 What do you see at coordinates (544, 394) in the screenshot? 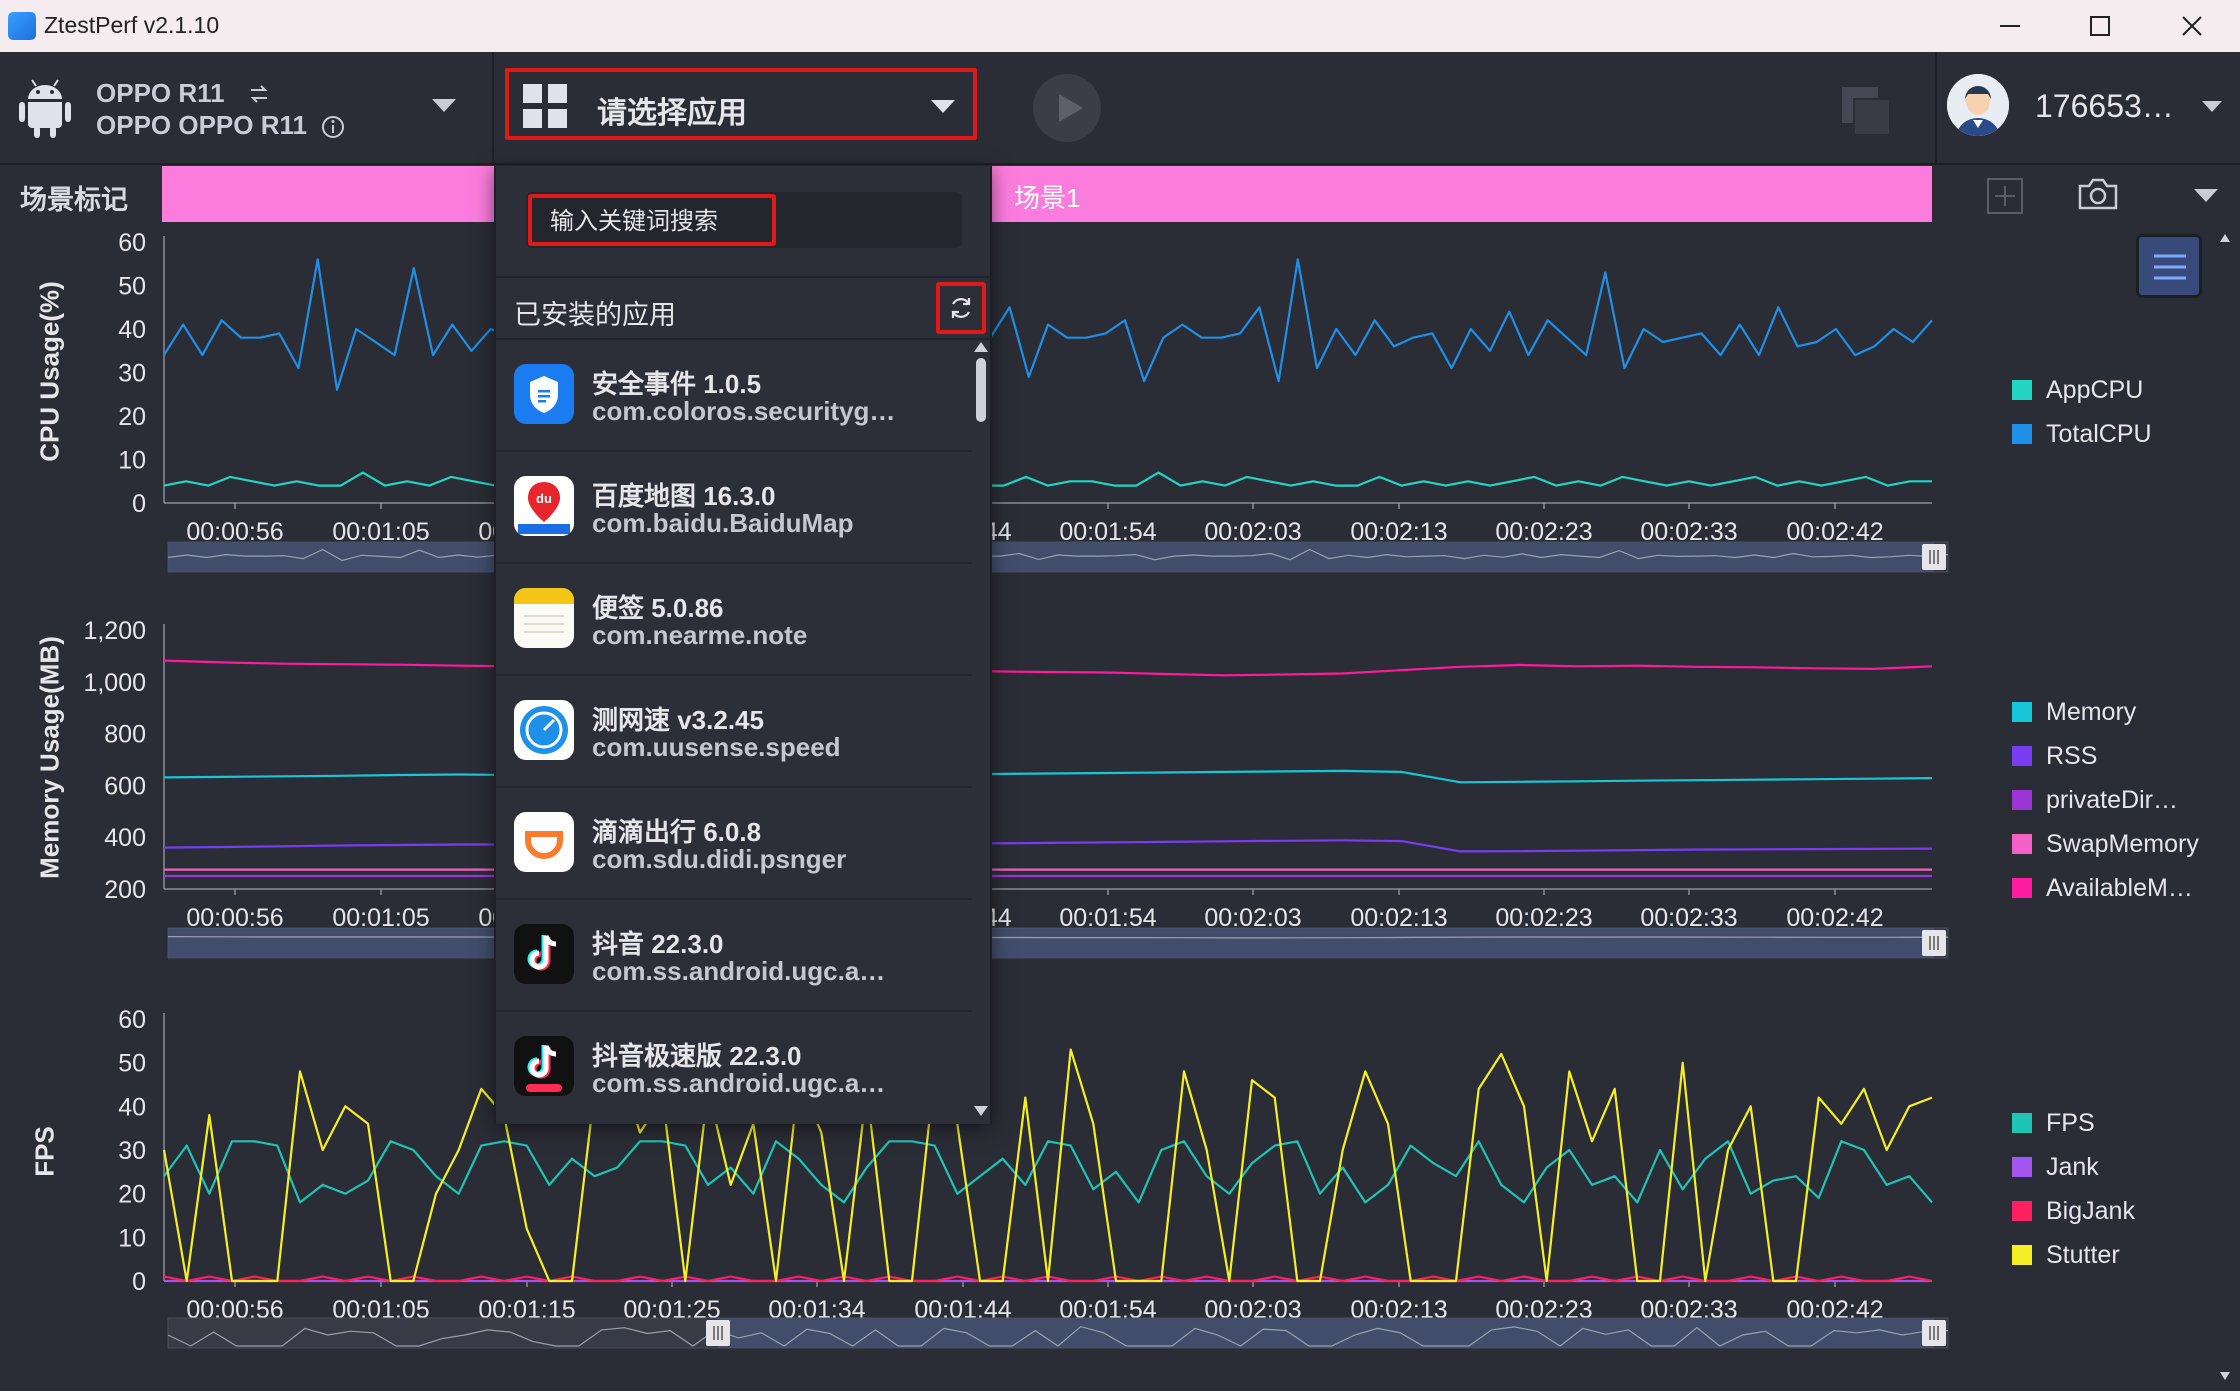
I see `shield-icon` at bounding box center [544, 394].